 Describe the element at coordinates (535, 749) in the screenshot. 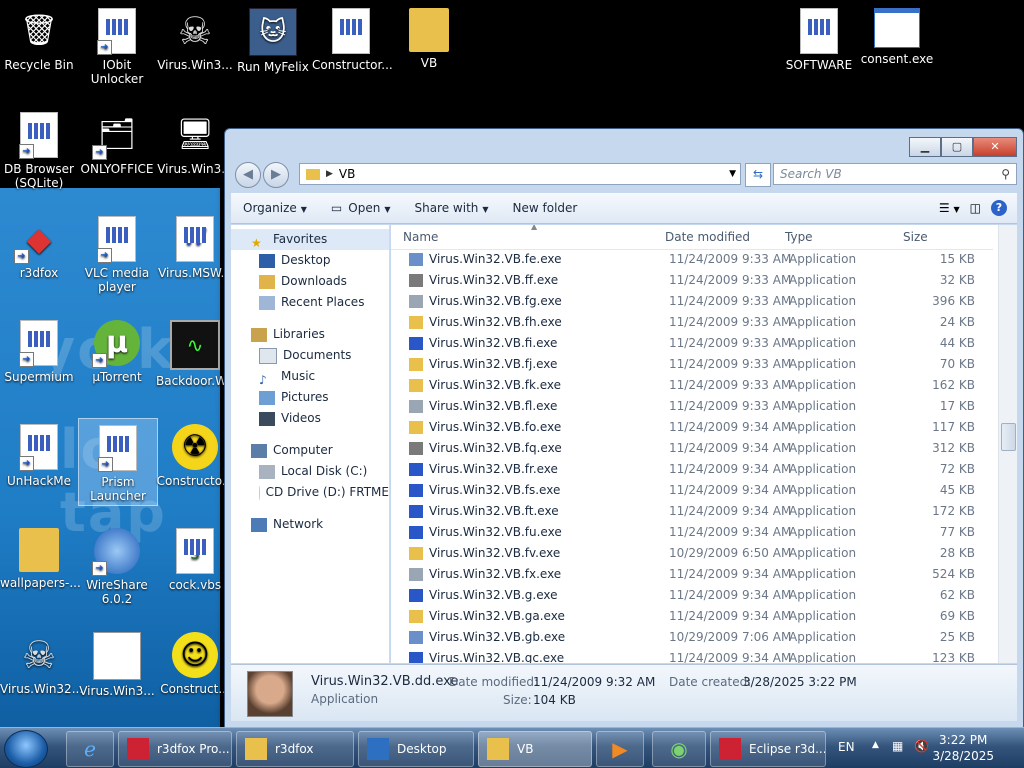

I see `taskbar-item-vb: VB` at that location.